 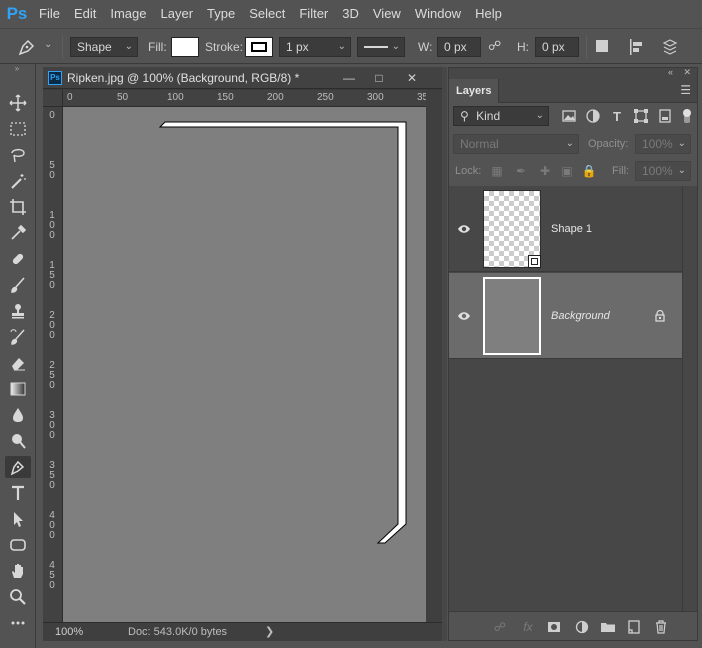 I want to click on panel-menu-icon: ☰, so click(x=685, y=90).